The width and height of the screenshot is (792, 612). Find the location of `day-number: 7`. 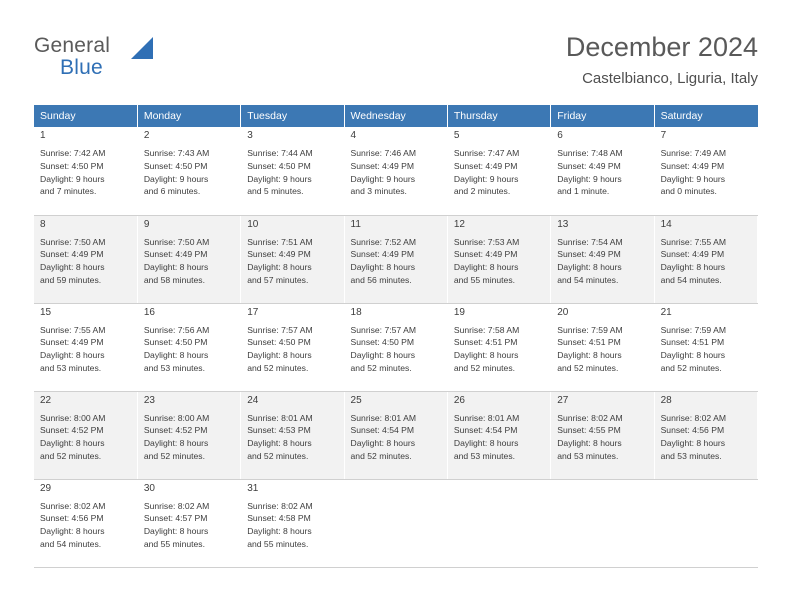

day-number: 7 is located at coordinates (663, 135).